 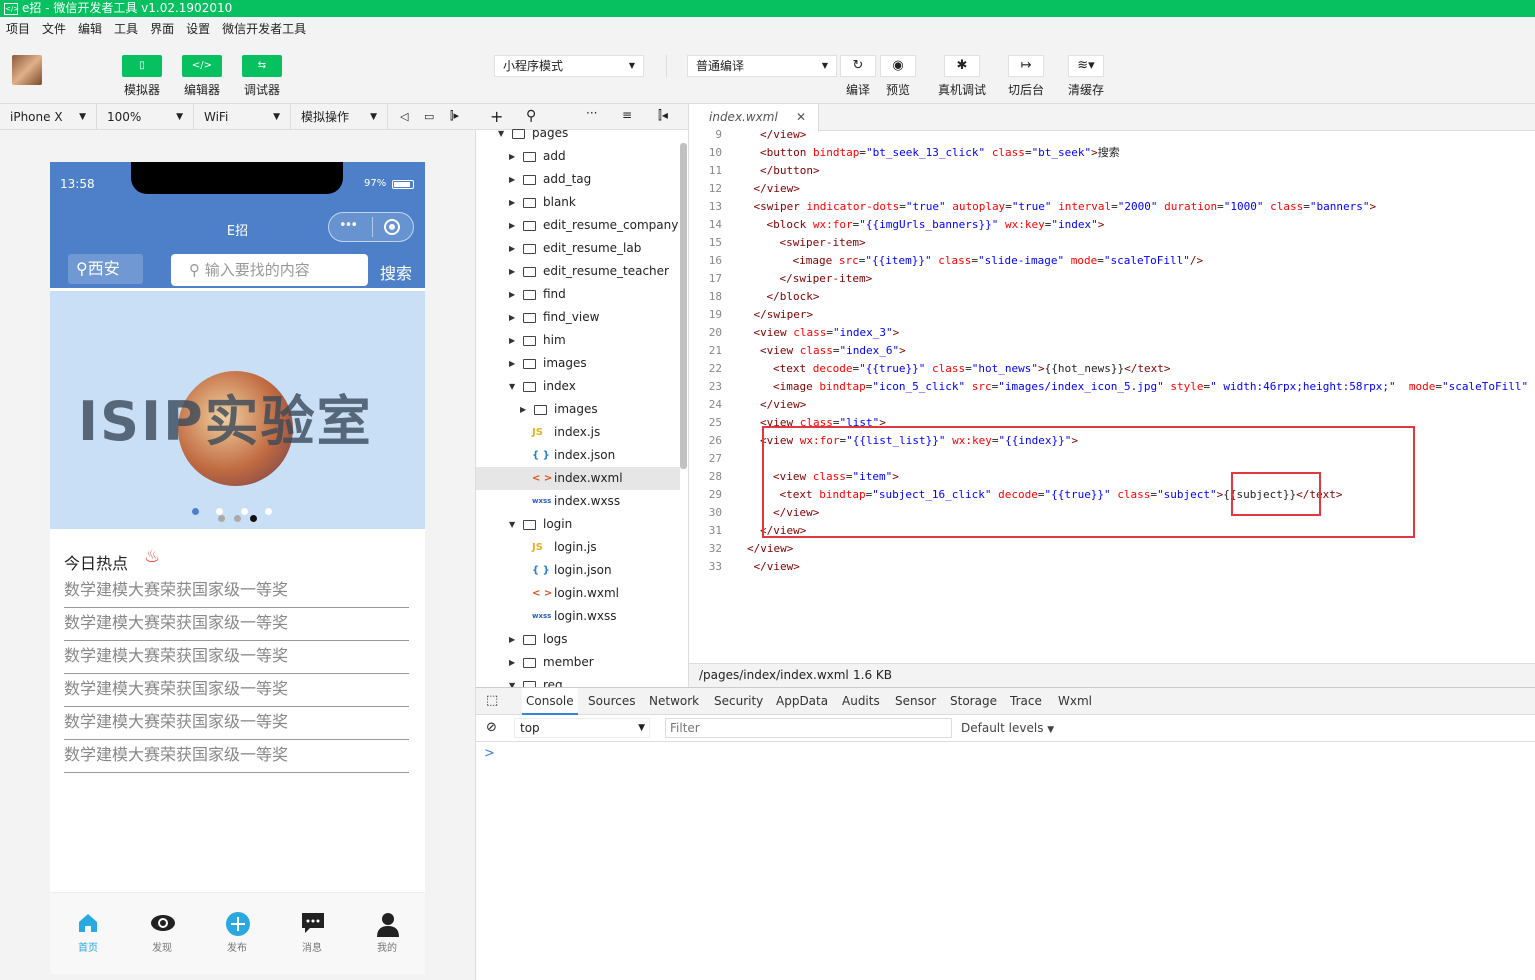 What do you see at coordinates (18, 29) in the screenshot?
I see `menu-project: 项目` at bounding box center [18, 29].